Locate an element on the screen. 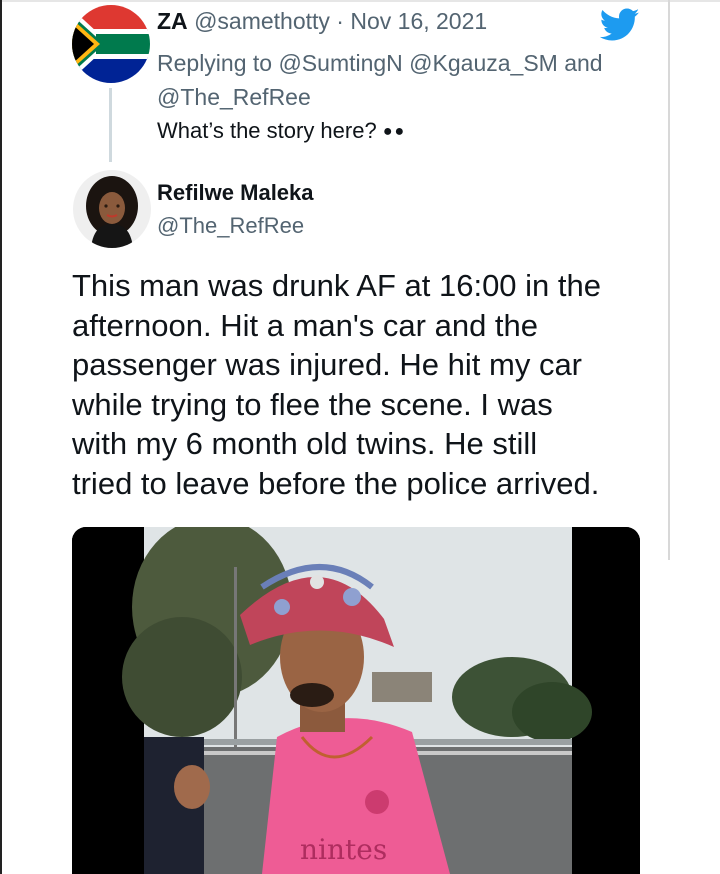  south-africa-flag-icon is located at coordinates (111, 44).